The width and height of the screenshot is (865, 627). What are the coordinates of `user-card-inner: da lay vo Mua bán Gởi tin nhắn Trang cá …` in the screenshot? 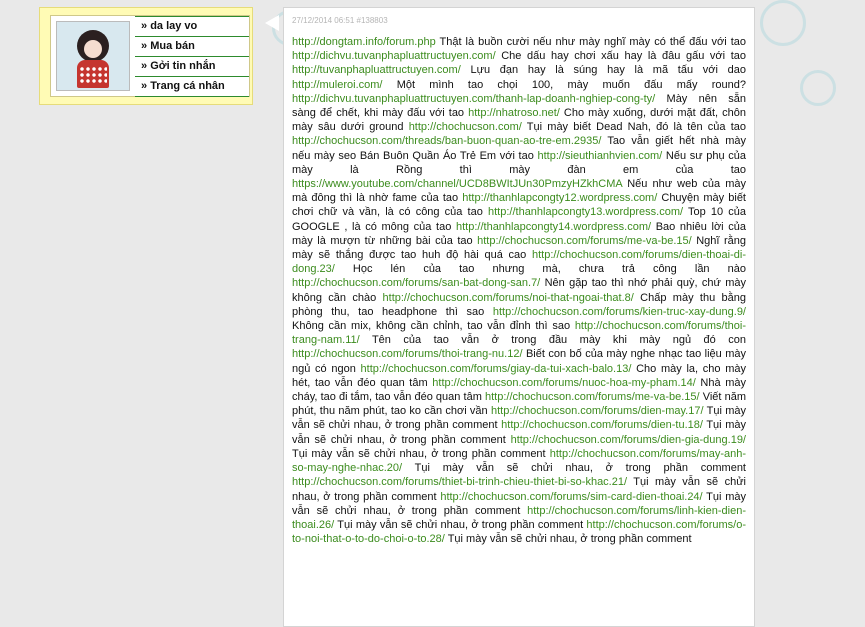 It's located at (150, 56).